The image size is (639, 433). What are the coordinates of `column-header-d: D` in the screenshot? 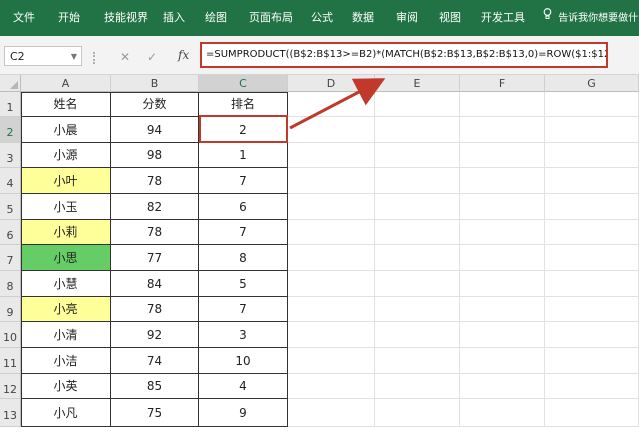 It's located at (331, 83).